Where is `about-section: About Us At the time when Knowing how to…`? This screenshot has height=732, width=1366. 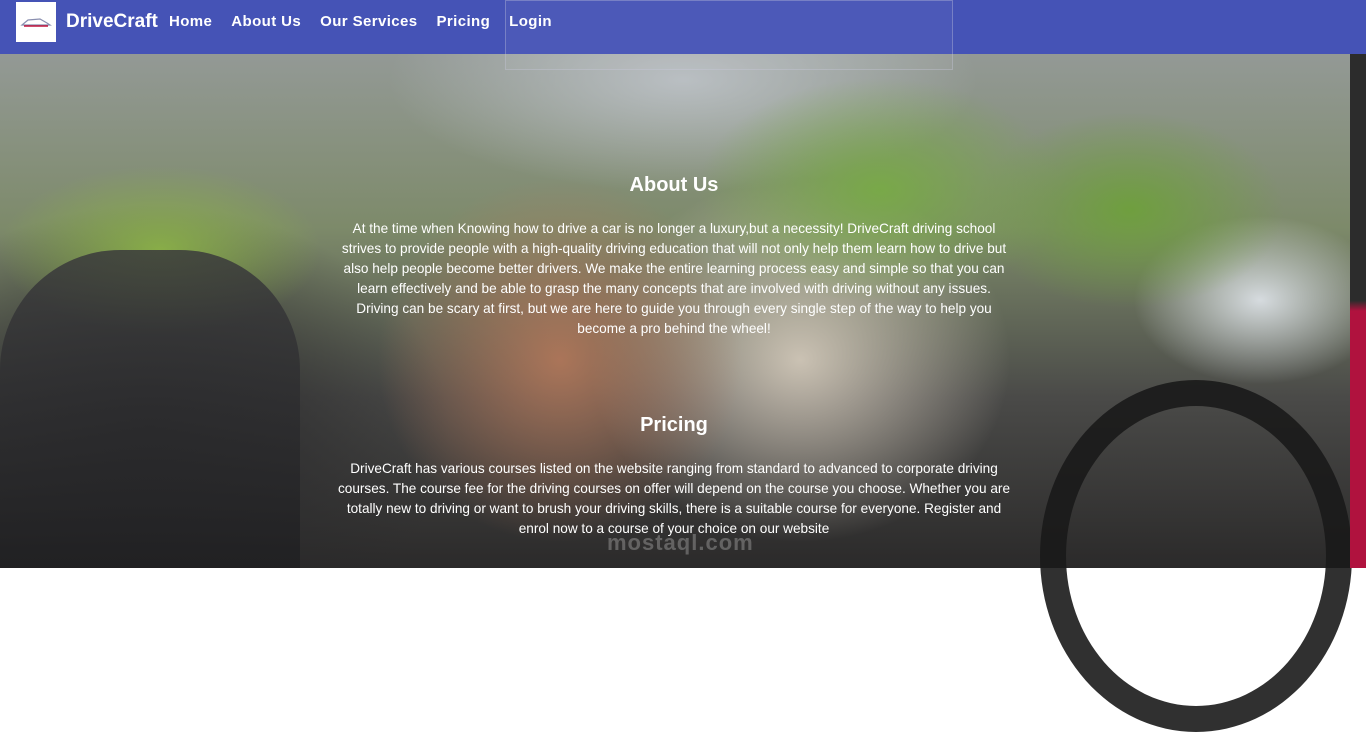
about-section: About Us At the time when Knowing how to… is located at coordinates (674, 256).